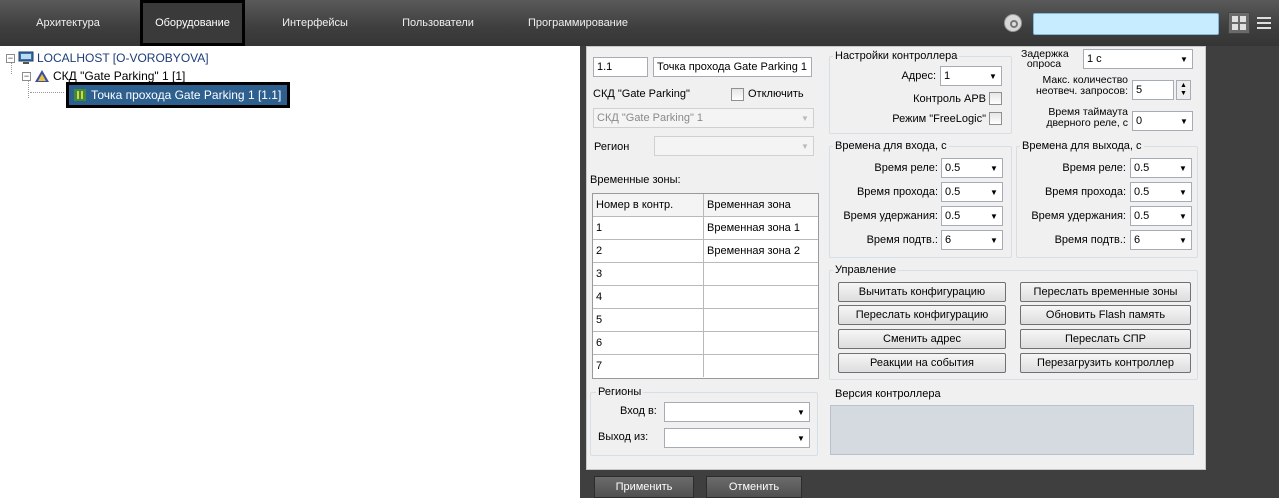 The width and height of the screenshot is (1279, 498). What do you see at coordinates (1161, 192) in the screenshot?
I see `exit-pass-select: 0.5 ▼` at bounding box center [1161, 192].